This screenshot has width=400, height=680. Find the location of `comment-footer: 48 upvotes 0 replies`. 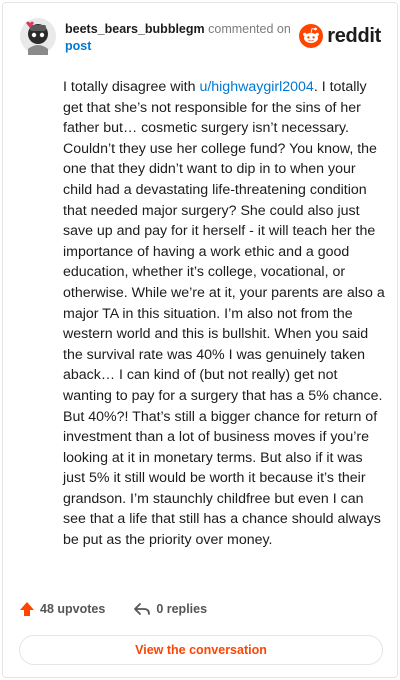

comment-footer: 48 upvotes 0 replies is located at coordinates (113, 609).